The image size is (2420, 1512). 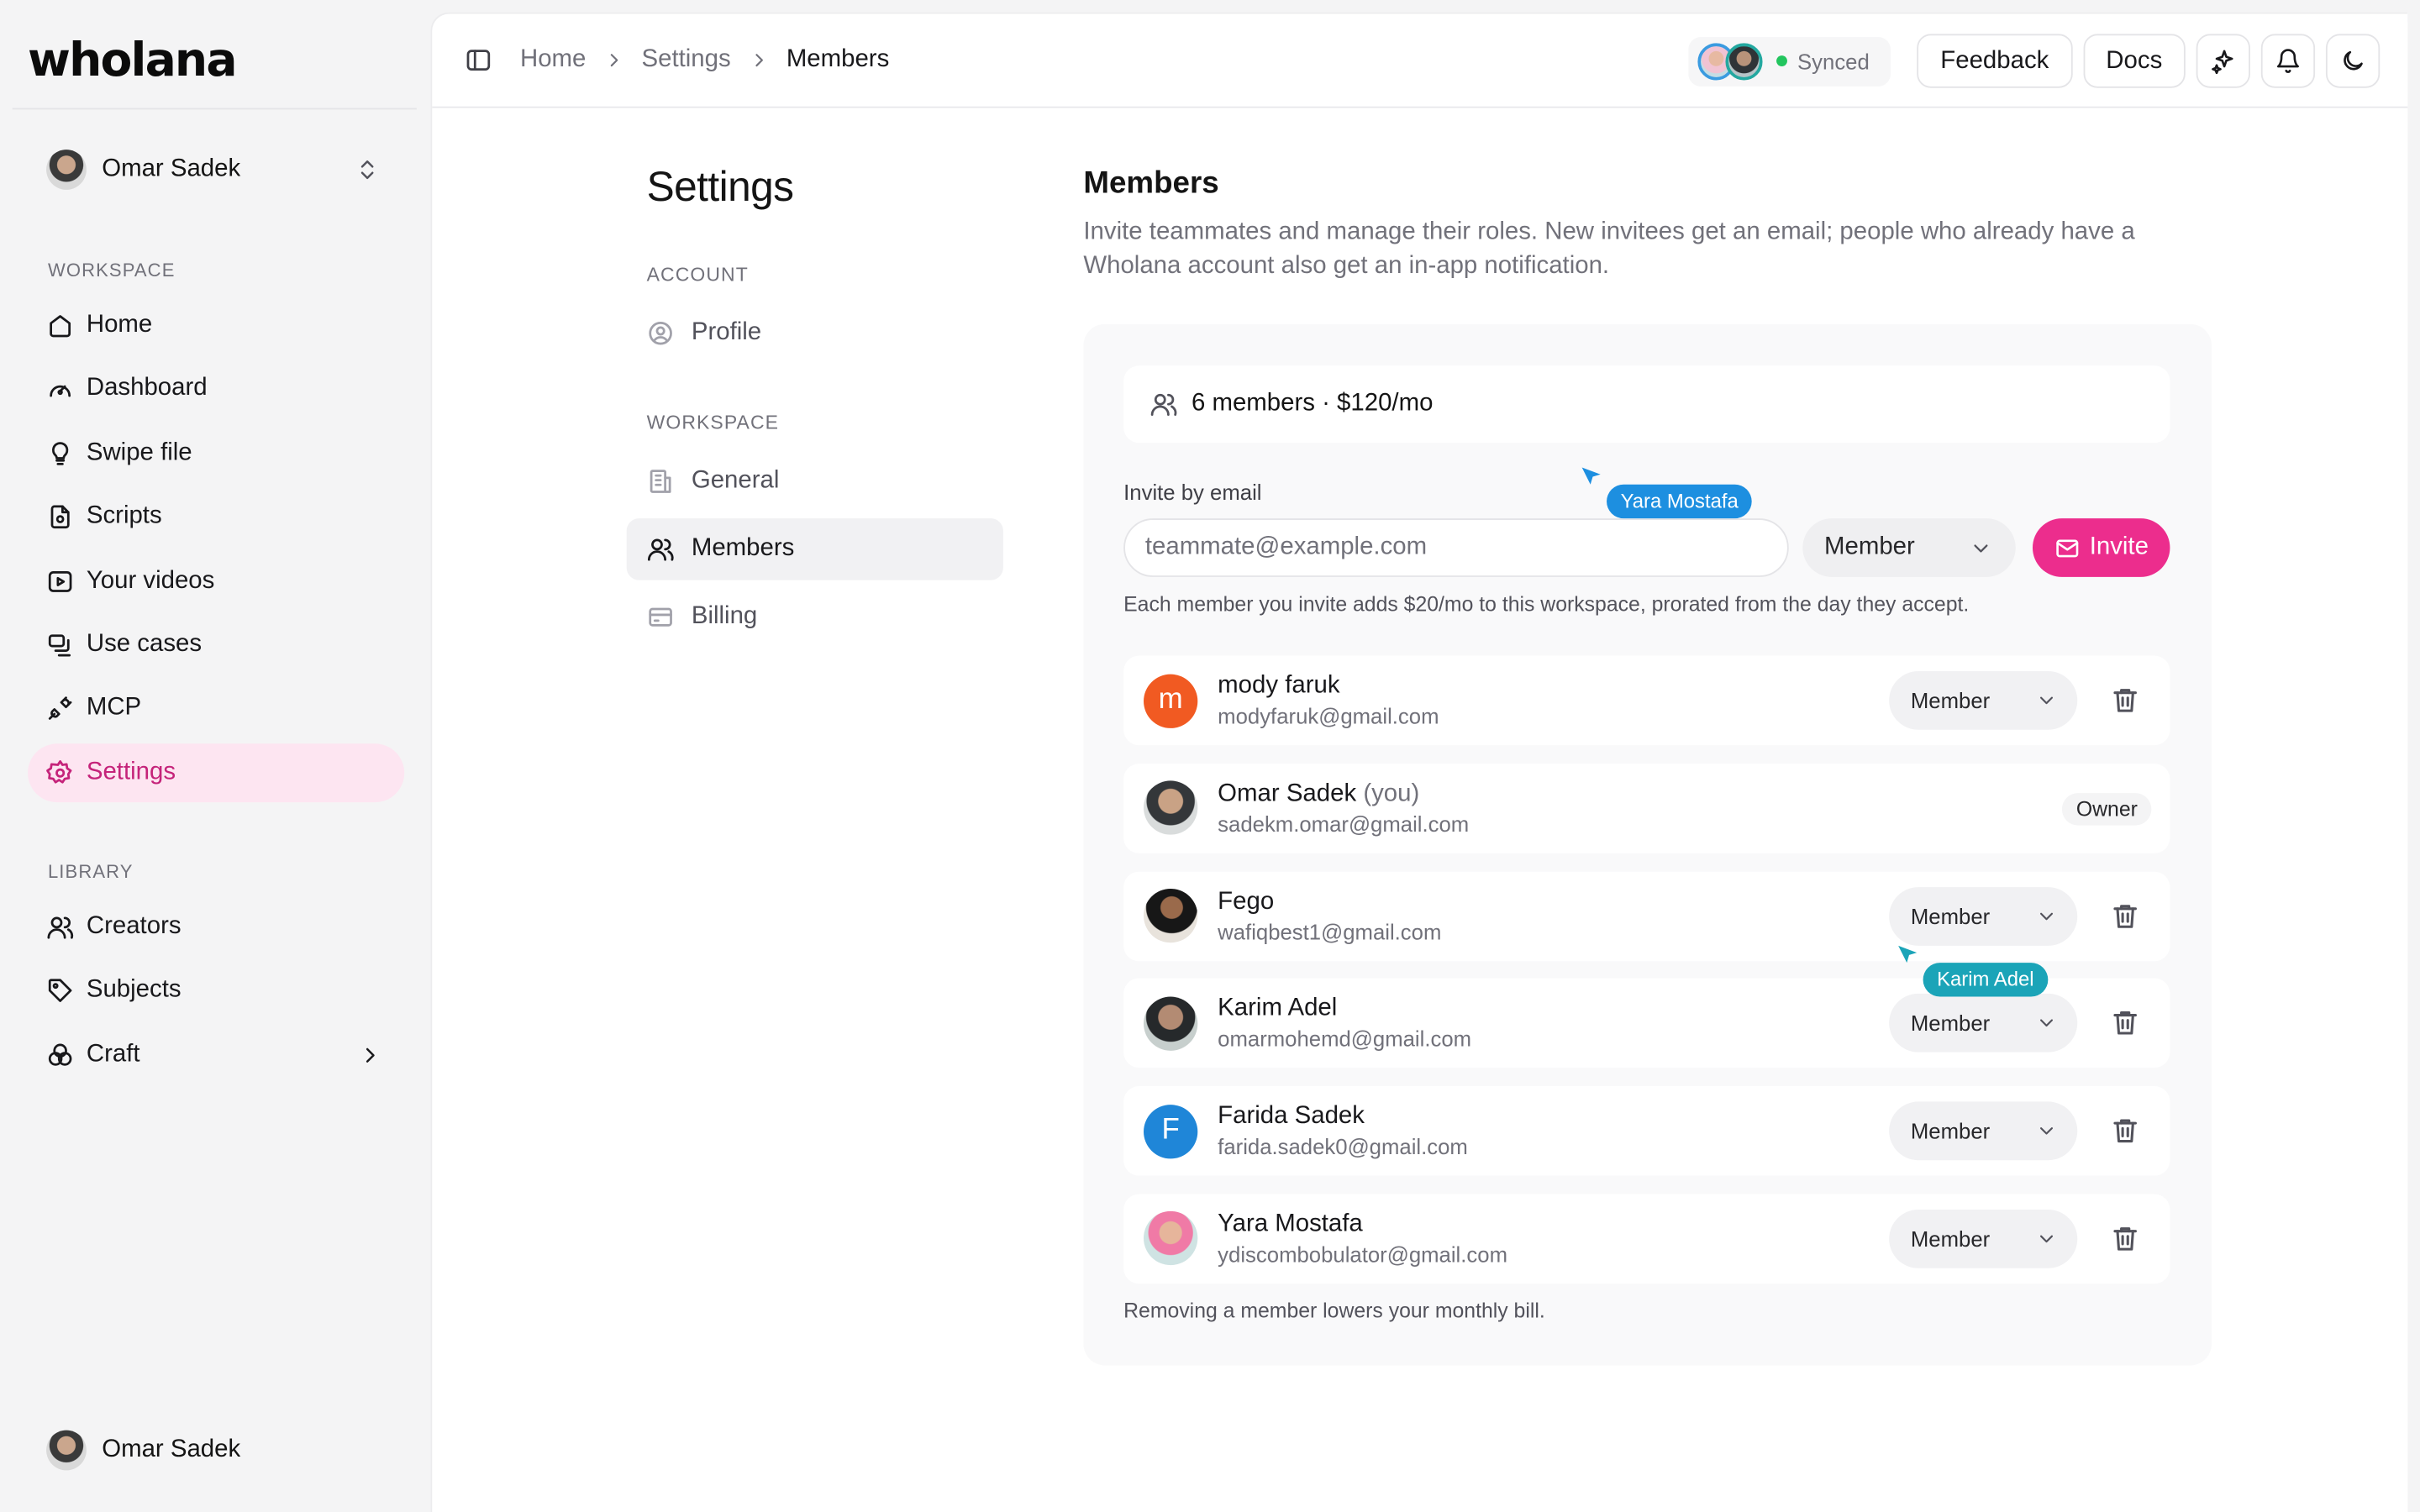 I want to click on member-info: mody faruk modyfaruk@gmail.com, so click(x=1328, y=700).